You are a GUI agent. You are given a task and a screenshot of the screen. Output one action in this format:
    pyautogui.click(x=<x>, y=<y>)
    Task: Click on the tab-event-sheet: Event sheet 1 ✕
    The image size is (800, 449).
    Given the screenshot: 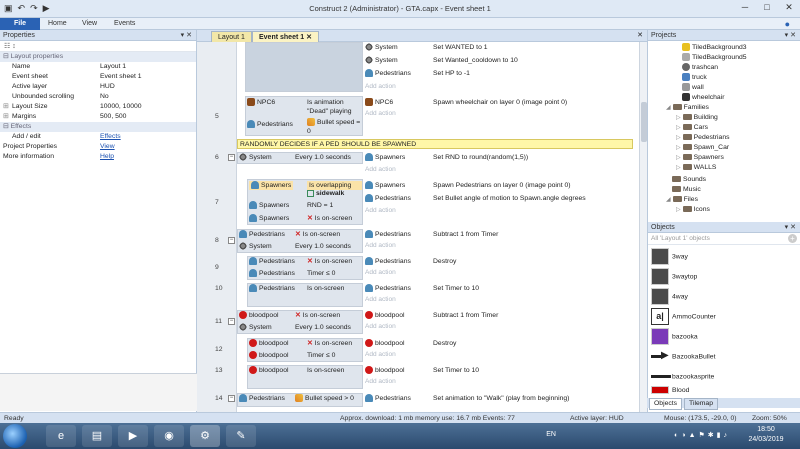 What is the action you would take?
    pyautogui.click(x=285, y=36)
    